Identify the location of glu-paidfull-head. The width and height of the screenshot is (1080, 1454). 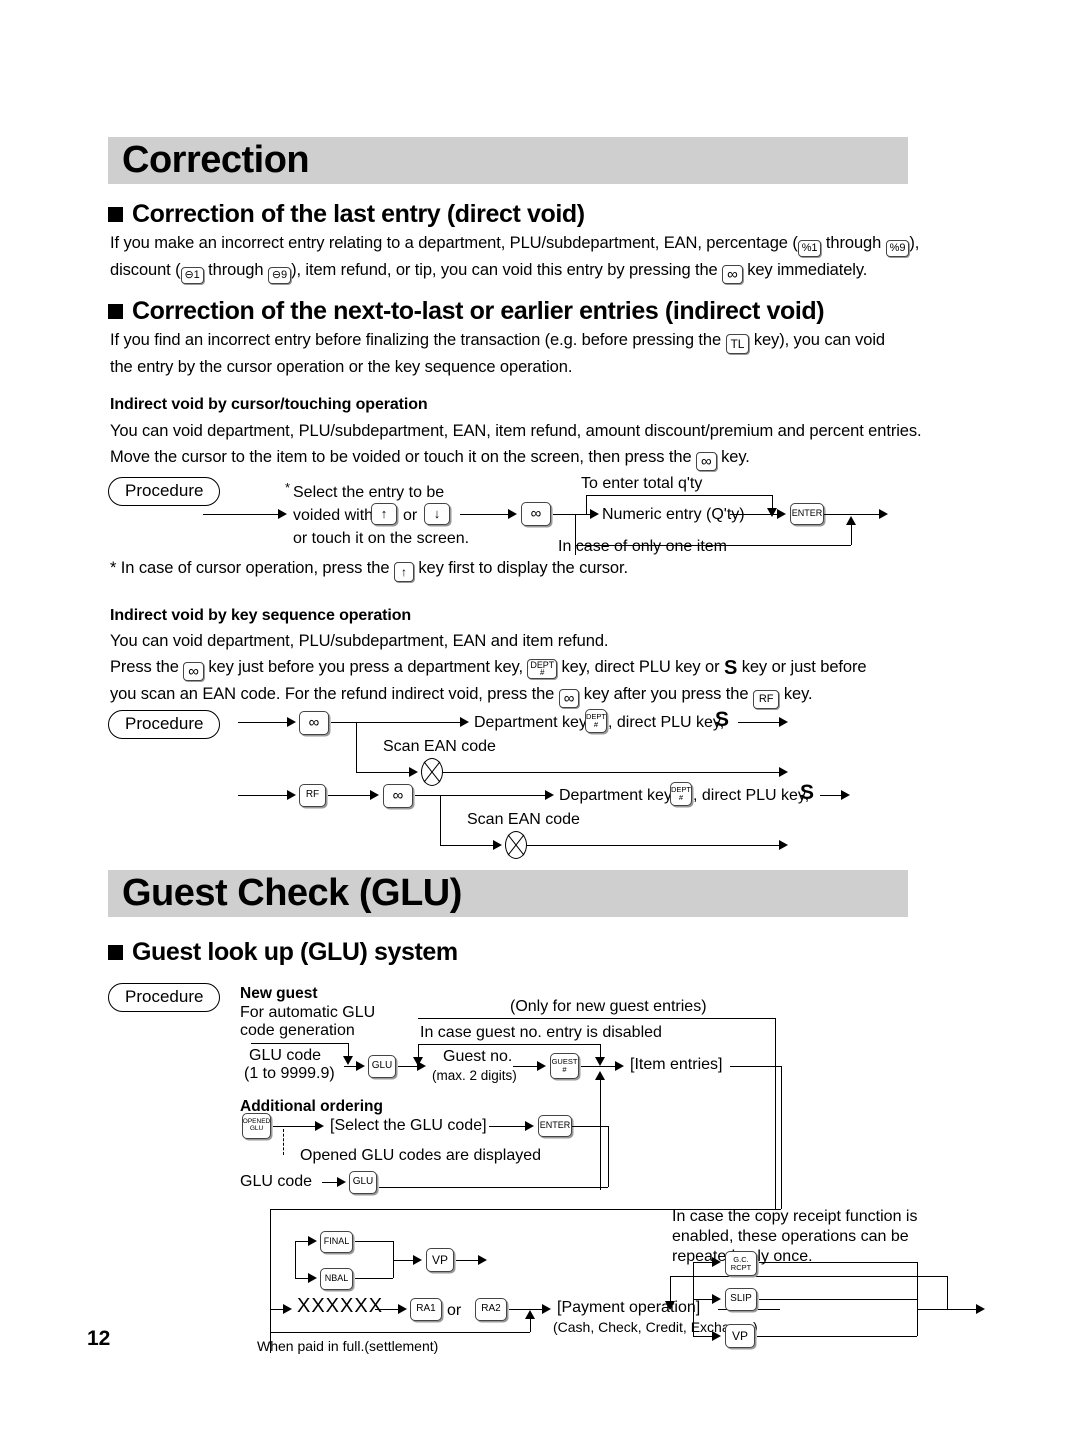
(530, 1314).